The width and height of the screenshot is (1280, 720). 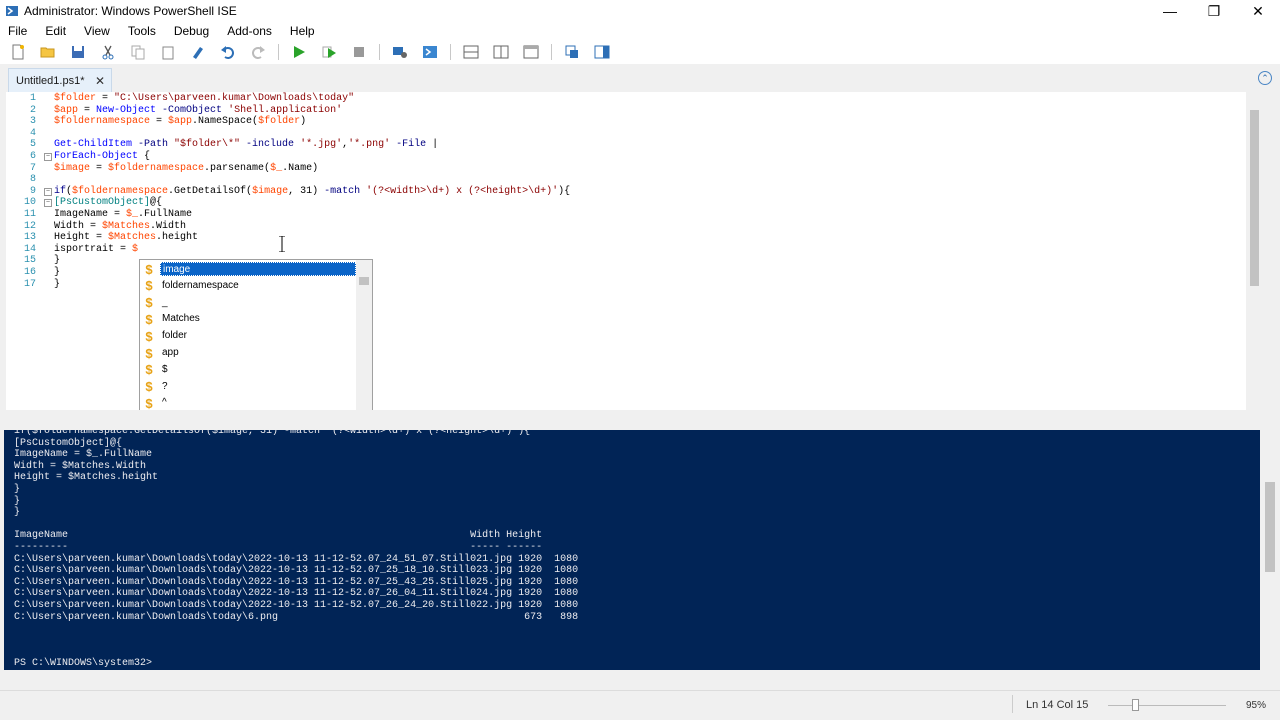 What do you see at coordinates (168, 52) in the screenshot?
I see `paste-icon` at bounding box center [168, 52].